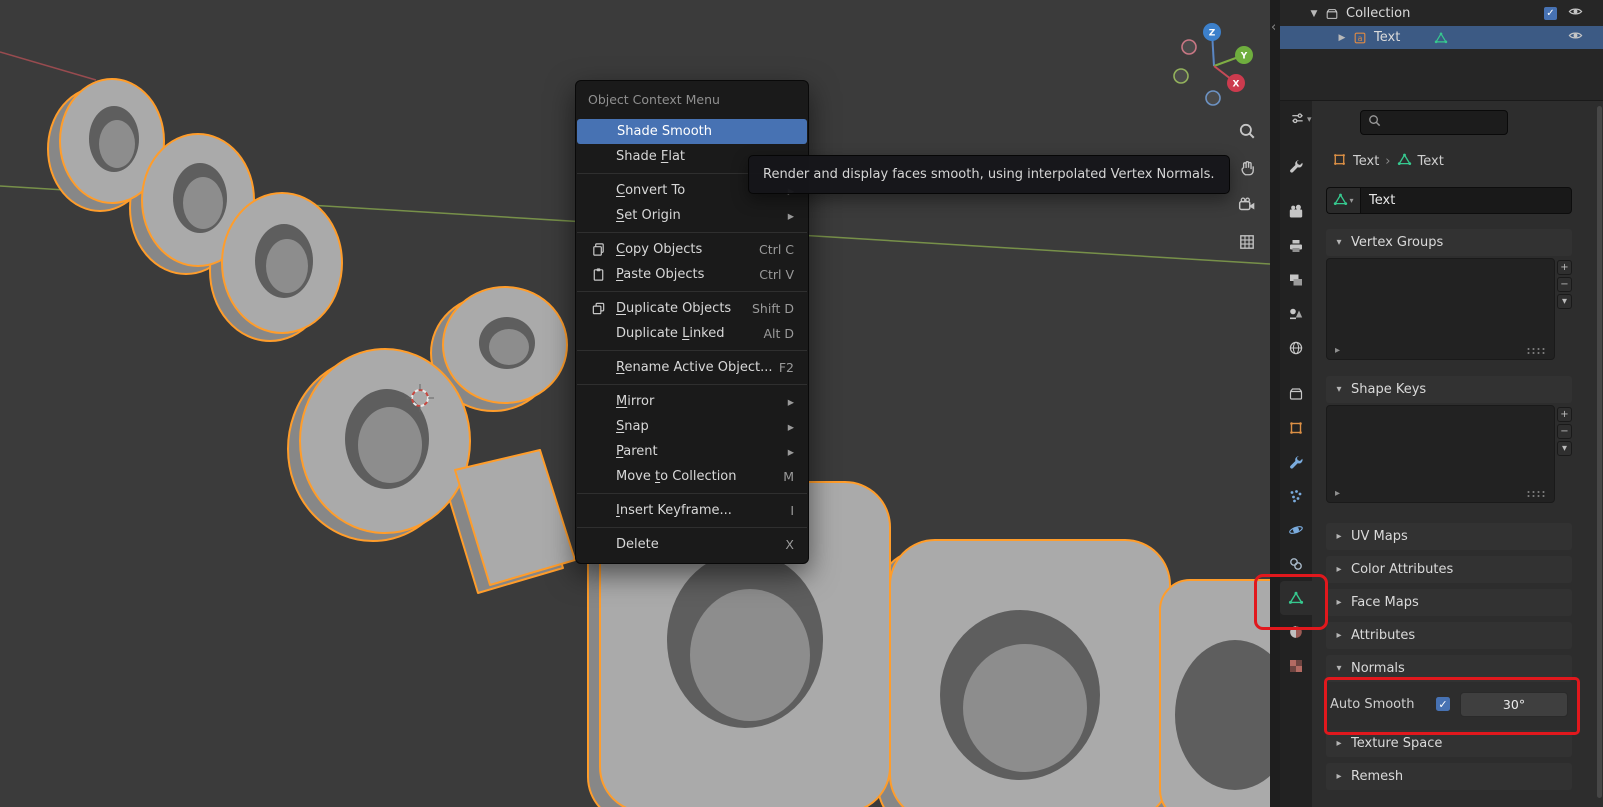  I want to click on section-face-maps: ▸ Face Maps, so click(1449, 602).